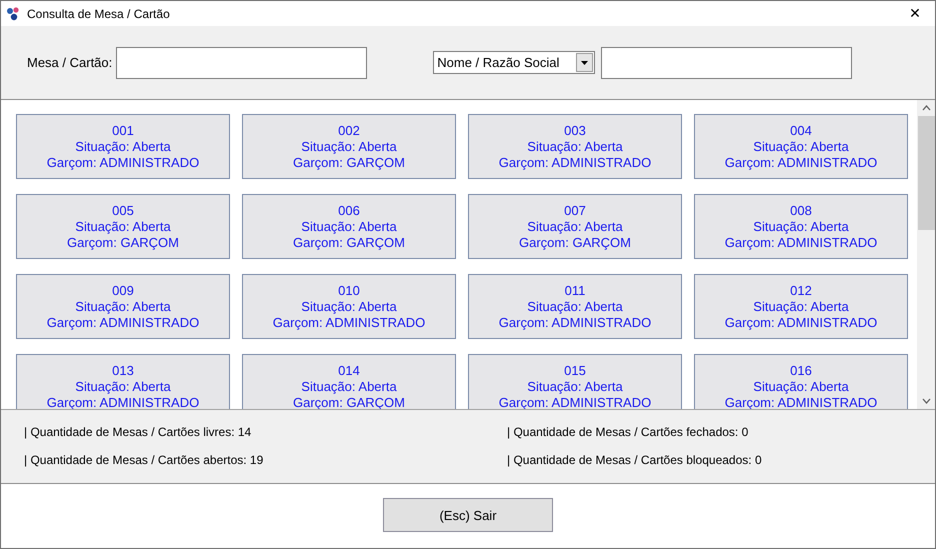 Image resolution: width=936 pixels, height=549 pixels. What do you see at coordinates (575, 381) in the screenshot?
I see `table-card: 015 Situação: Aberta Garçom: ADMINISTRADO` at bounding box center [575, 381].